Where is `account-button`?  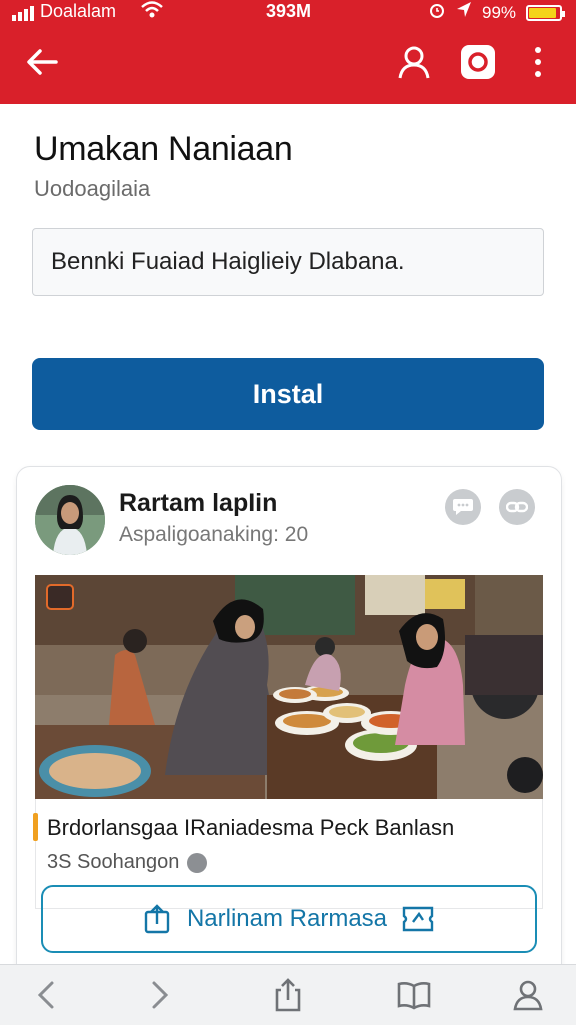 account-button is located at coordinates (414, 62).